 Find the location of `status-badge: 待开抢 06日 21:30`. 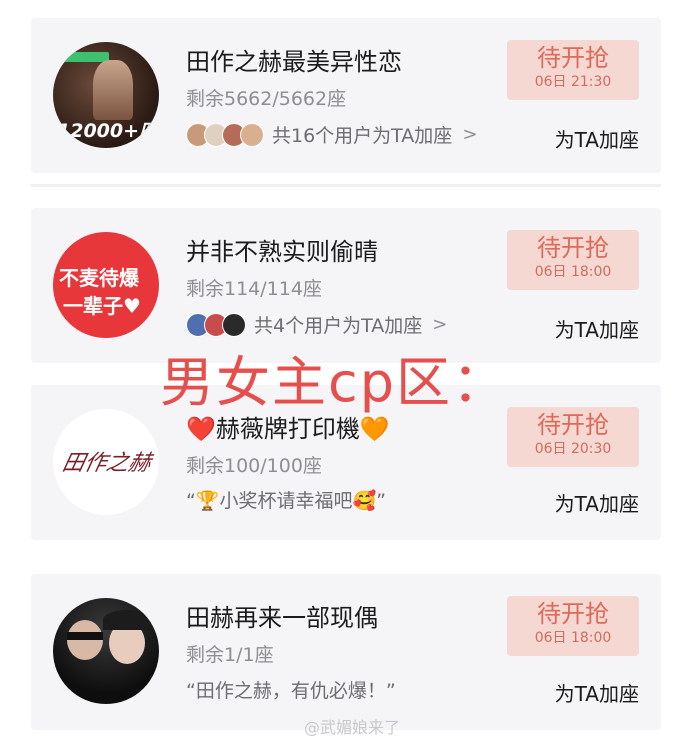

status-badge: 待开抢 06日 21:30 is located at coordinates (573, 70).